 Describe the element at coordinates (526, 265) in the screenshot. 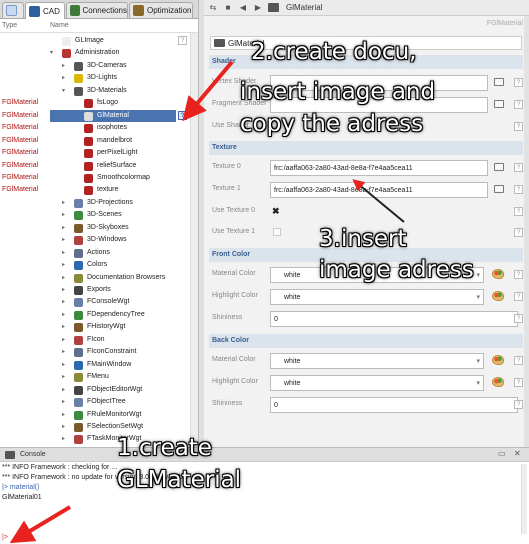

I see `editor-scrollbar` at that location.